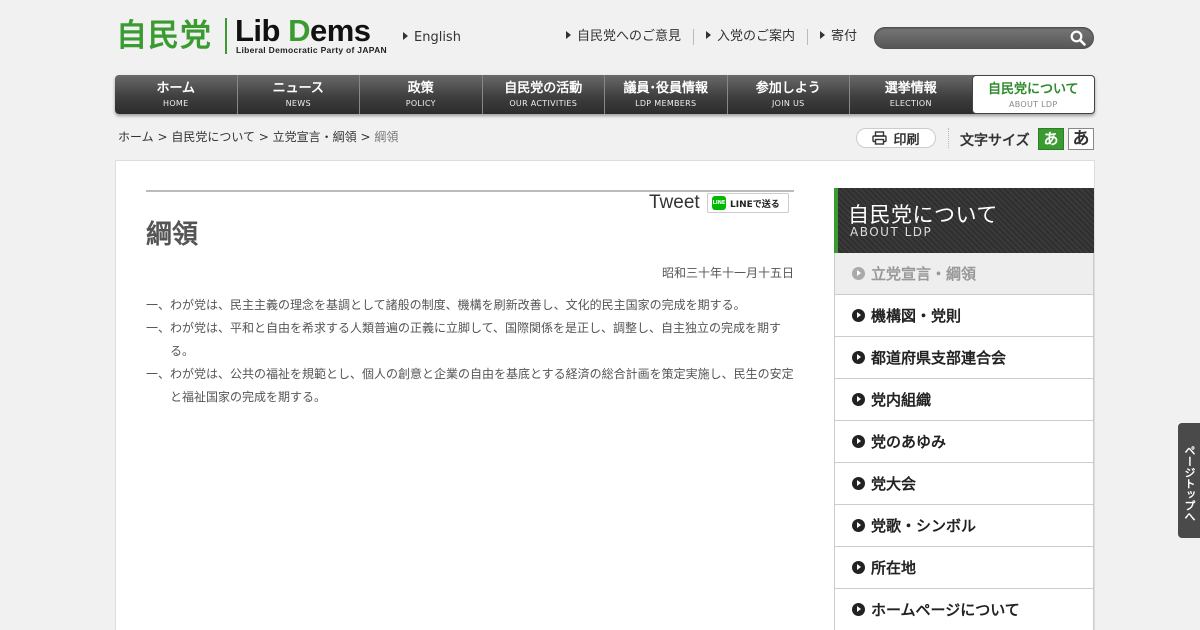 This screenshot has width=1200, height=630. Describe the element at coordinates (995, 141) in the screenshot. I see `font-size-label: 文字サイズ` at that location.